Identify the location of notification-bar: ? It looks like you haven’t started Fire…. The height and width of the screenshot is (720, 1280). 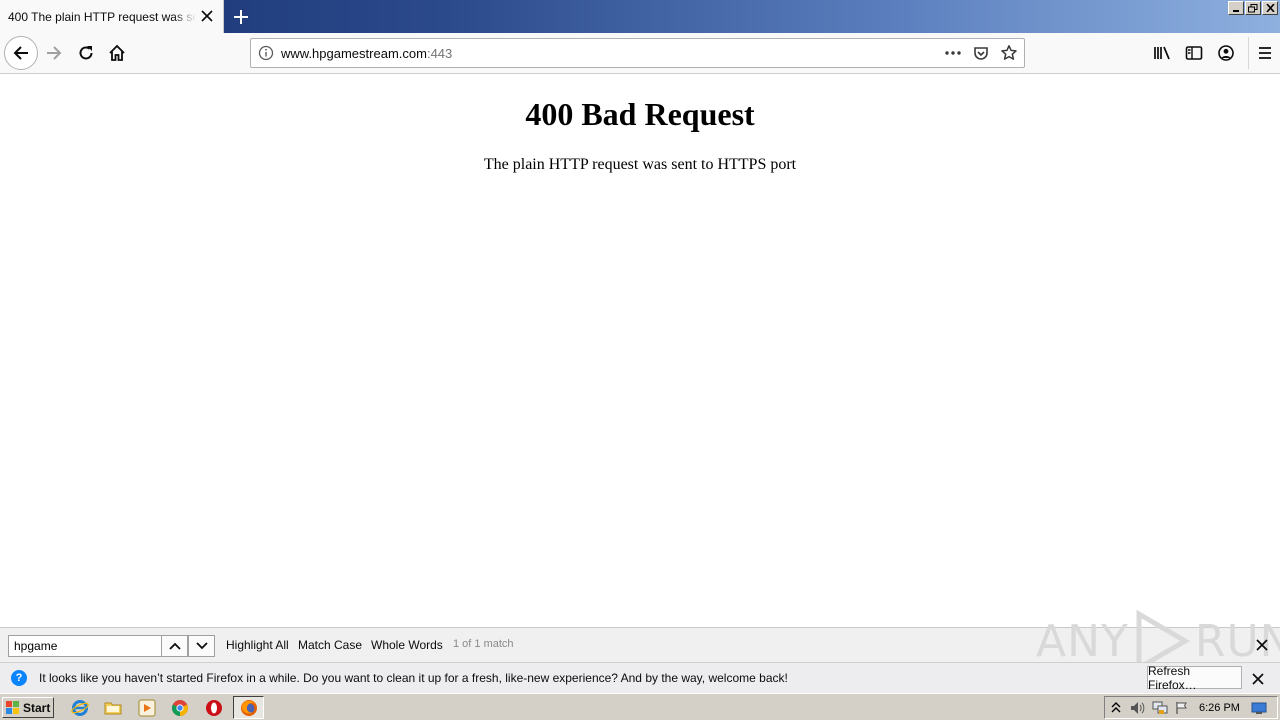
(640, 677).